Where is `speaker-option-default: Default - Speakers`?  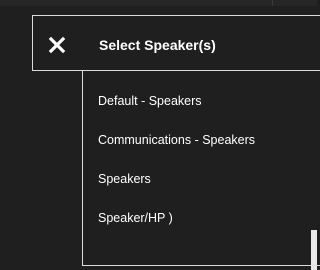 speaker-option-default: Default - Speakers is located at coordinates (176, 101).